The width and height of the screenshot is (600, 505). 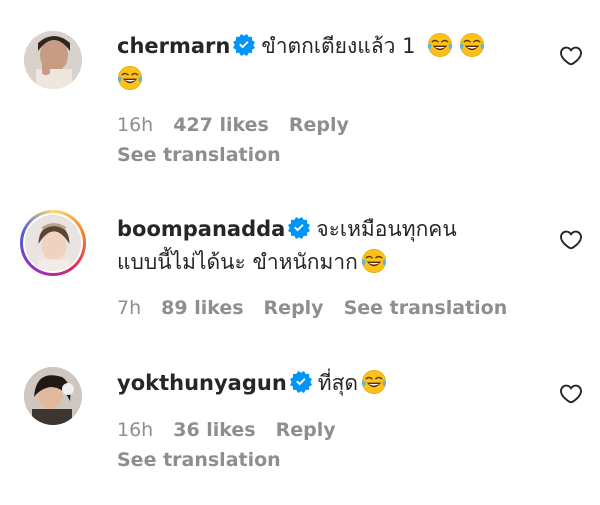 I want to click on comment-text: แบบนี้ไม่ได้นะ ขำหนักมาก, so click(x=237, y=262).